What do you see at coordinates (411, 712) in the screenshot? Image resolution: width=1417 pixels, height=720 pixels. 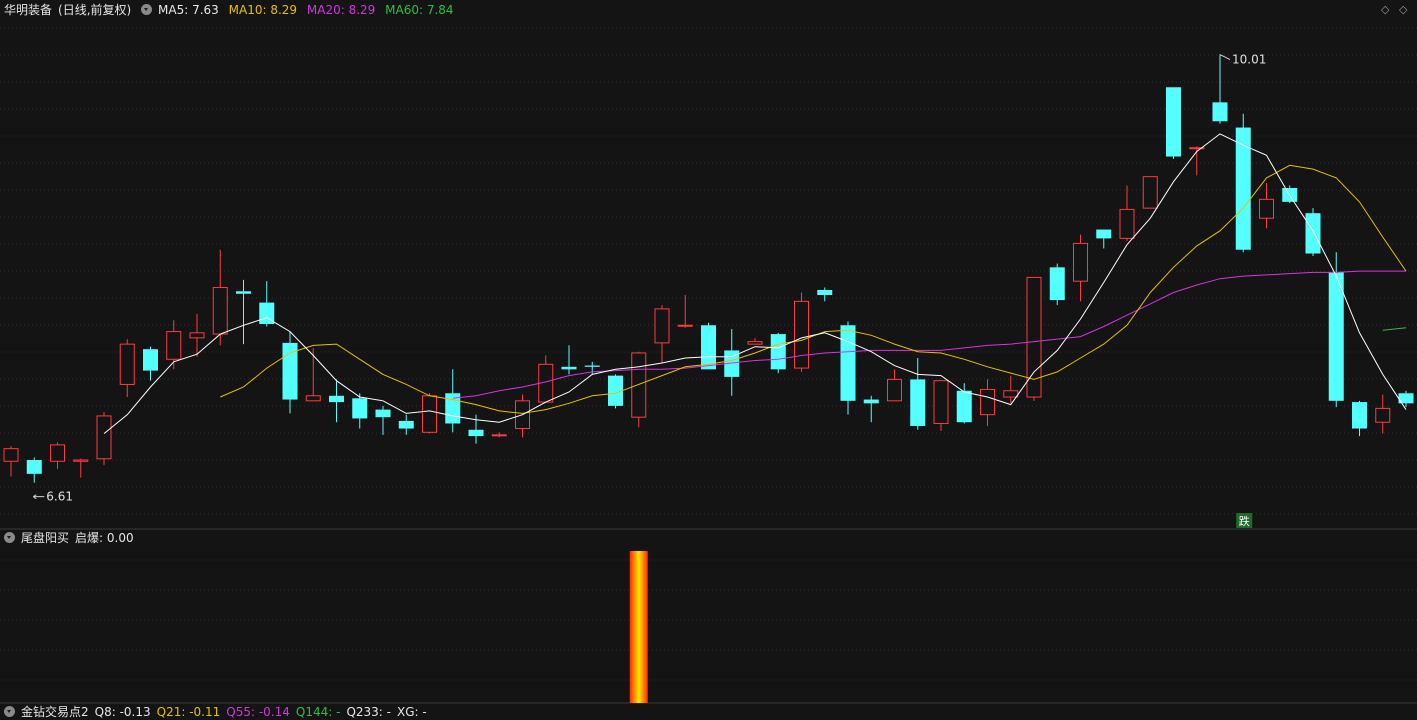 I see `xg-label: XG: -` at bounding box center [411, 712].